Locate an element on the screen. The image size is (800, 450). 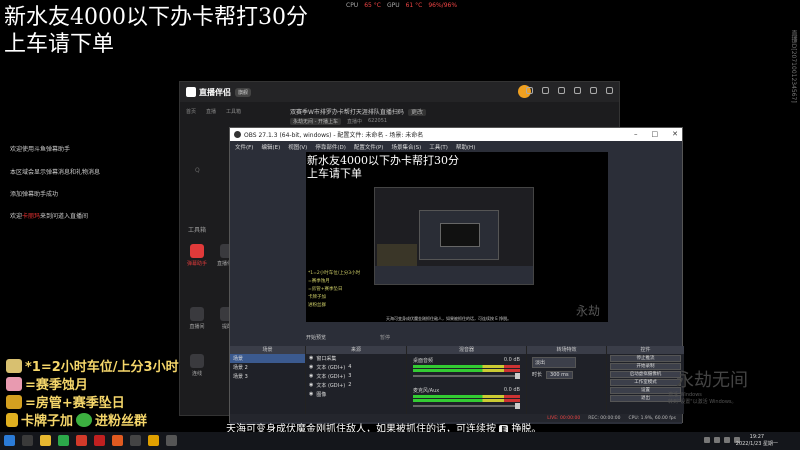
promo-line-1: *1=2小时车位/上分3小时 is located at coordinates (92, 365).